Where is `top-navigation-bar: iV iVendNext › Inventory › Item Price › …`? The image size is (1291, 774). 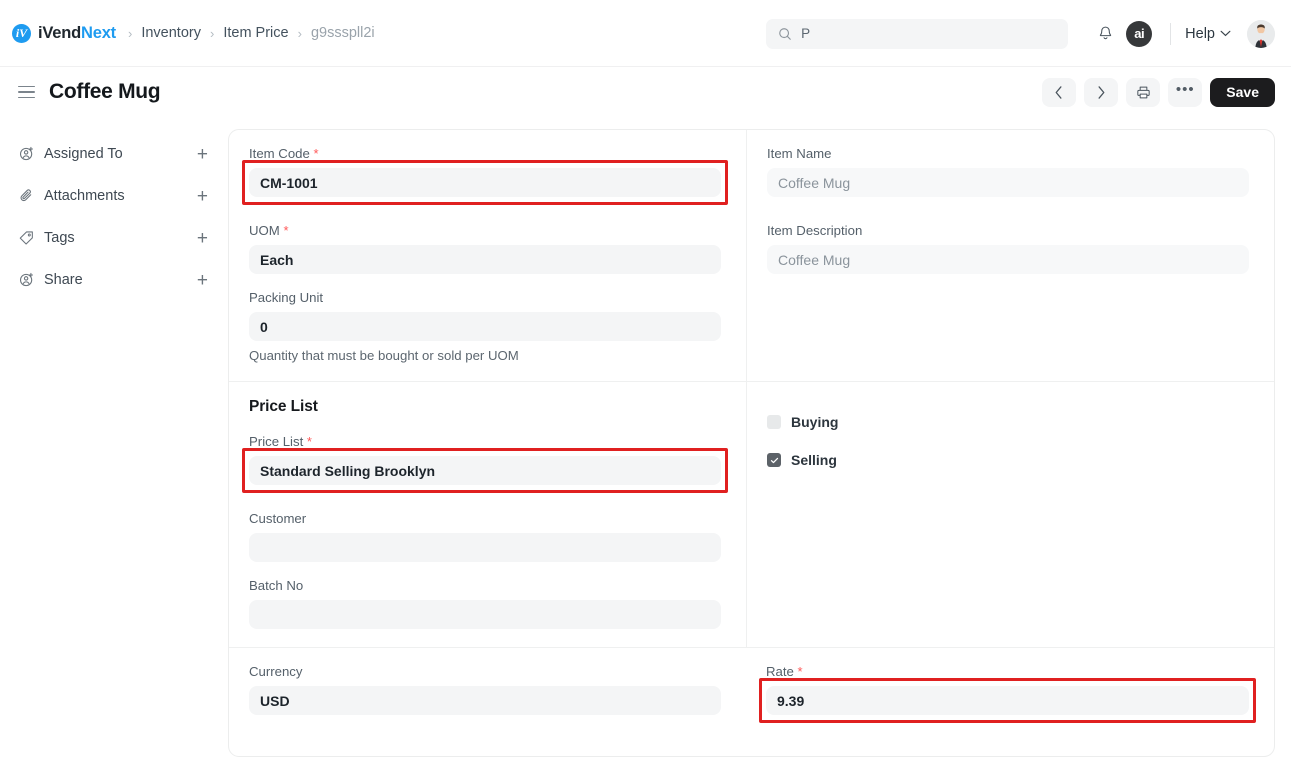 top-navigation-bar: iV iVendNext › Inventory › Item Price › … is located at coordinates (645, 33).